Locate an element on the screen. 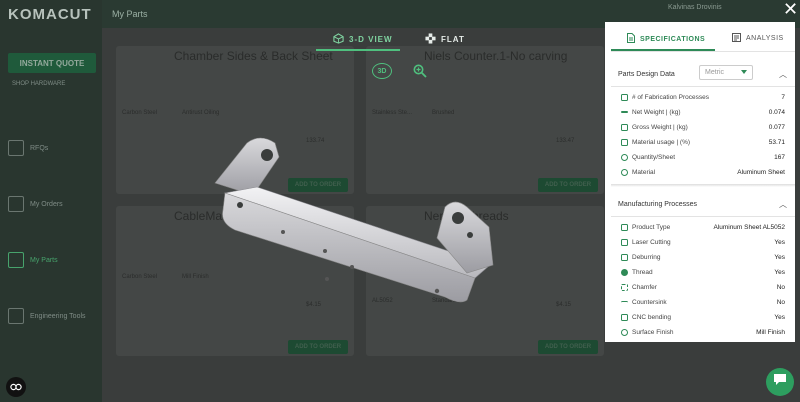 This screenshot has height=402, width=800. process-row: Countersink No is located at coordinates (703, 302).